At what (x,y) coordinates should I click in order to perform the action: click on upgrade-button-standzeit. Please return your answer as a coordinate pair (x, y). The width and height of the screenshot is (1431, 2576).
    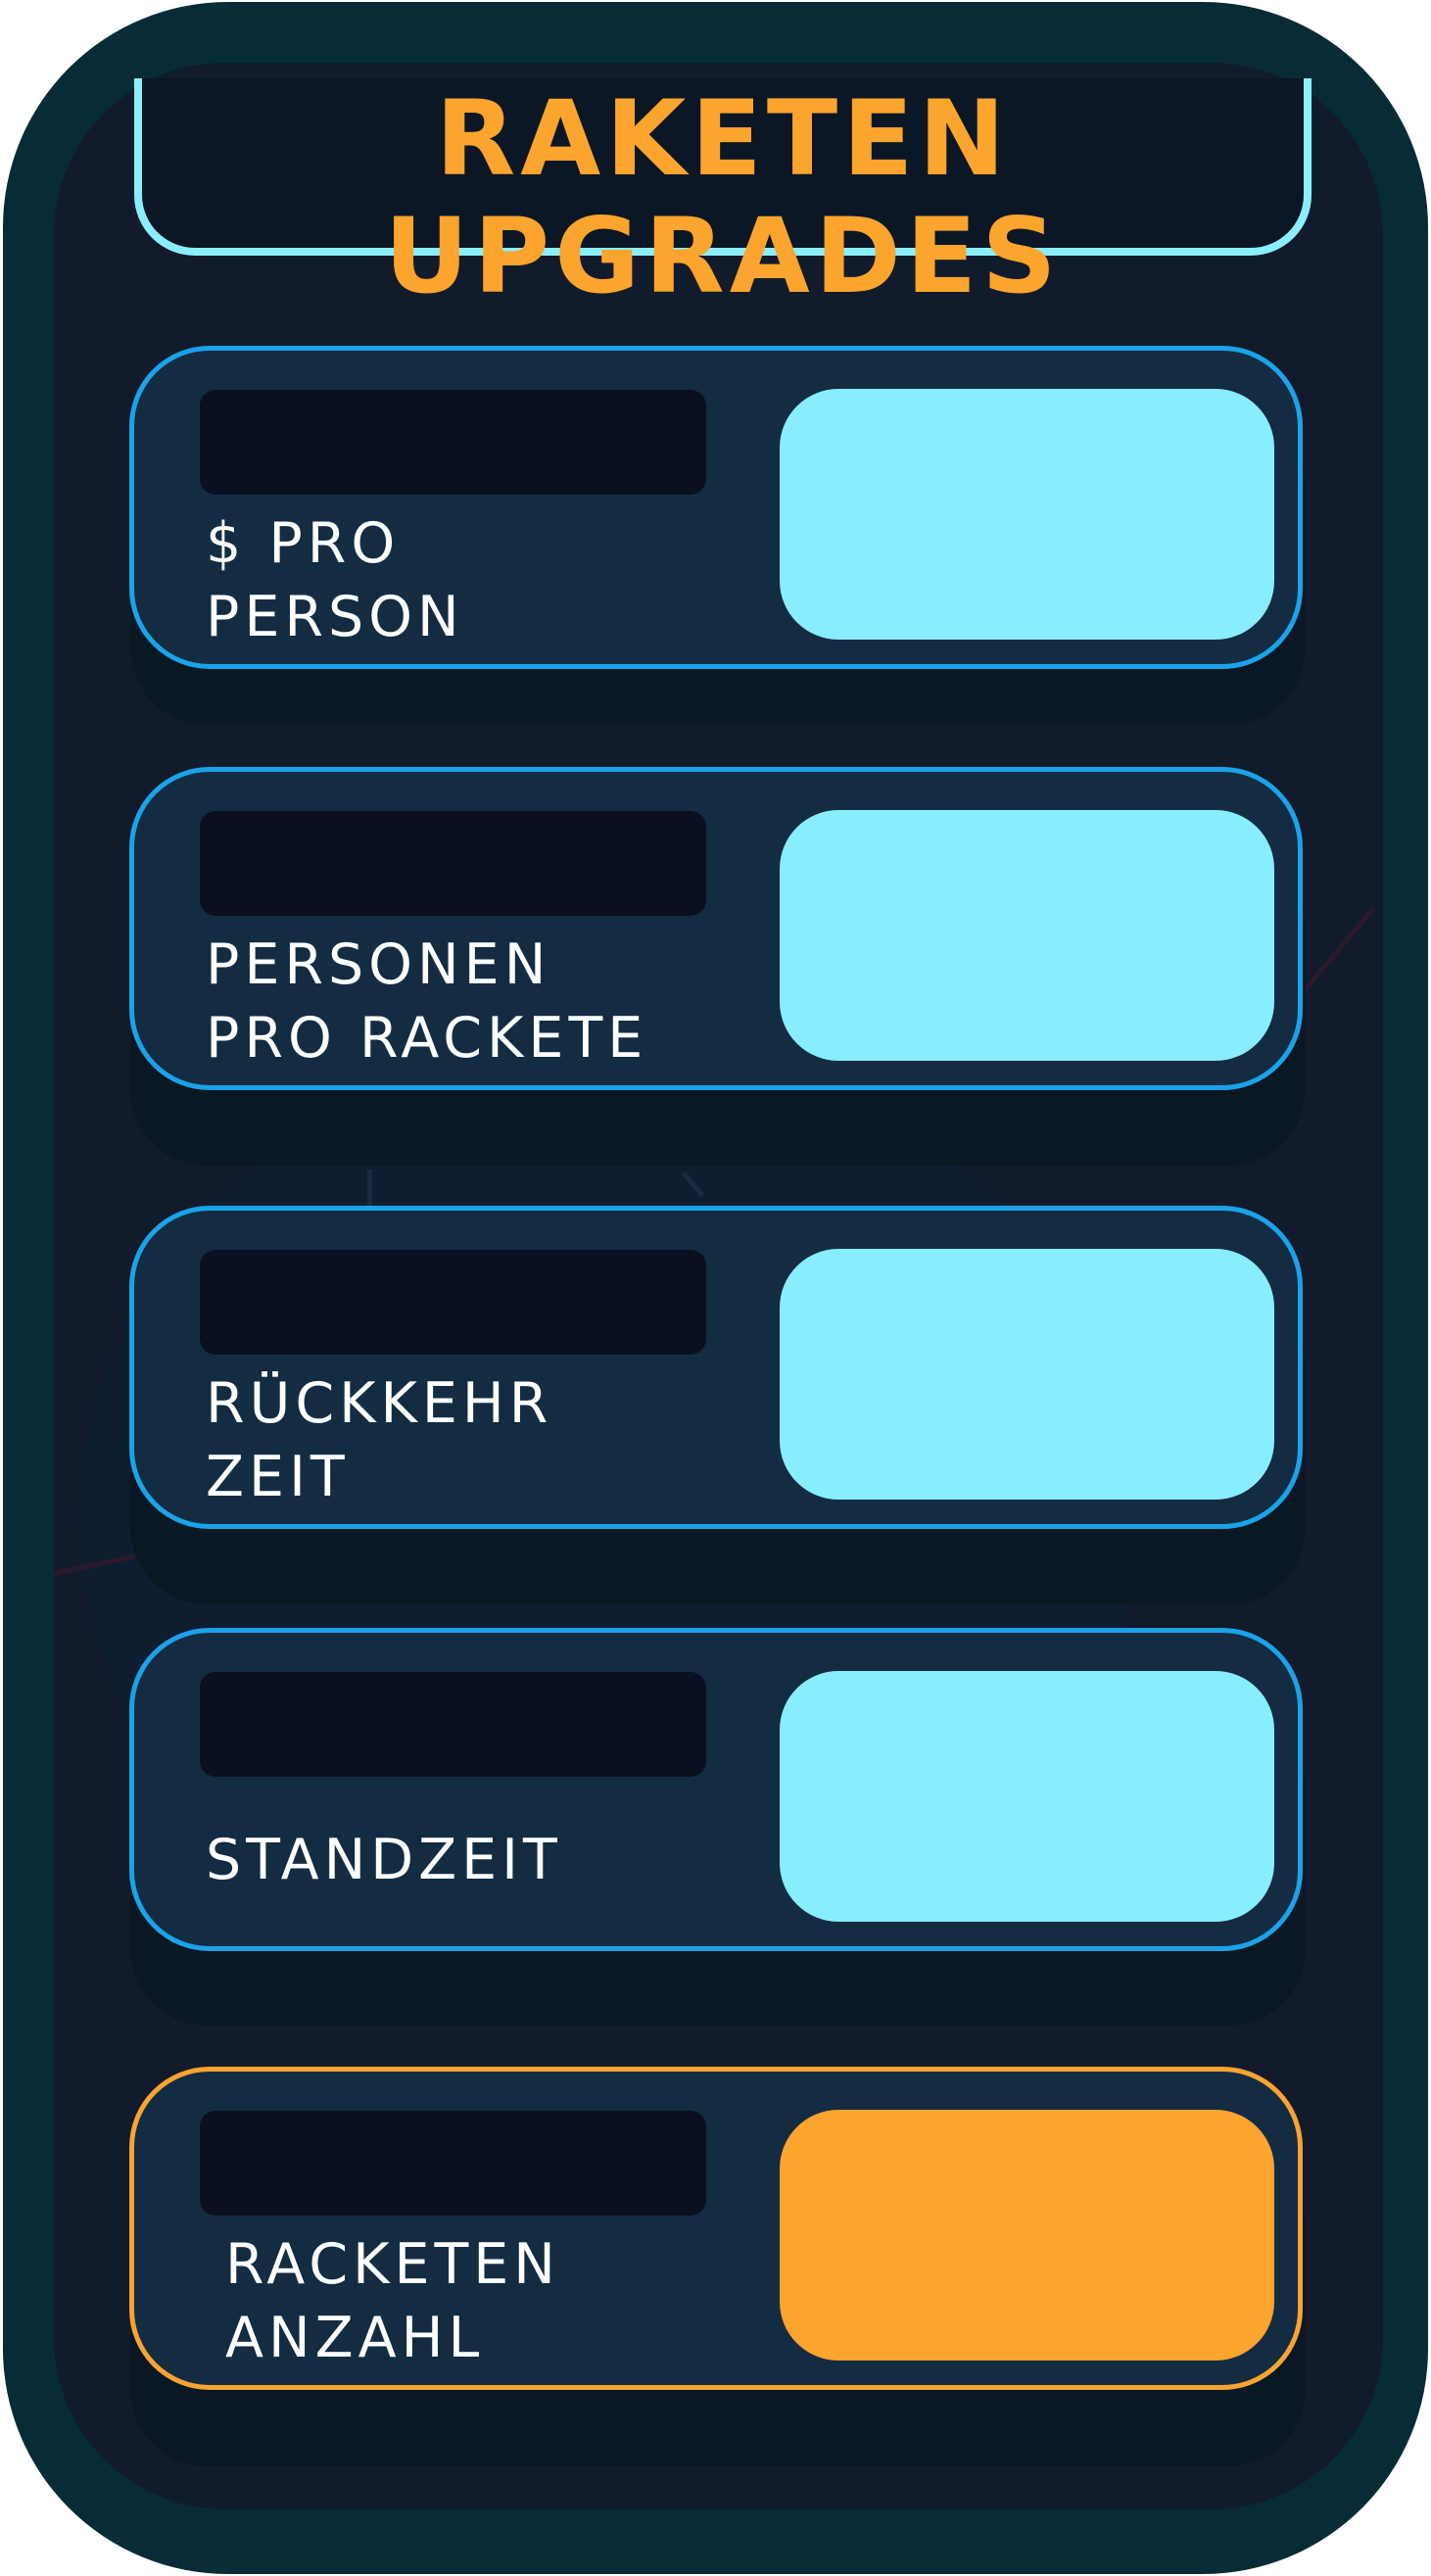
    Looking at the image, I should click on (1027, 1797).